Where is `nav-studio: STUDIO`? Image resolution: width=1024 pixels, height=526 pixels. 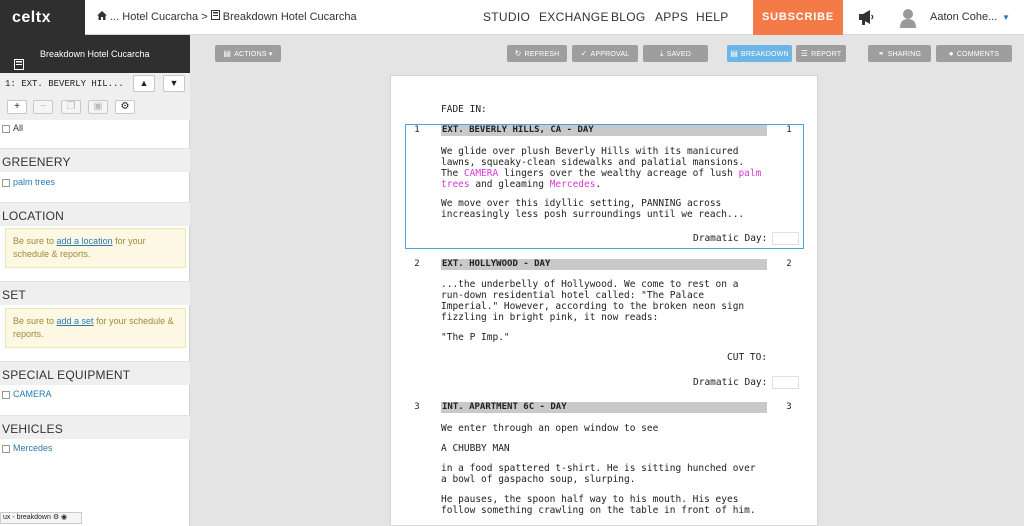
nav-studio: STUDIO is located at coordinates (506, 17).